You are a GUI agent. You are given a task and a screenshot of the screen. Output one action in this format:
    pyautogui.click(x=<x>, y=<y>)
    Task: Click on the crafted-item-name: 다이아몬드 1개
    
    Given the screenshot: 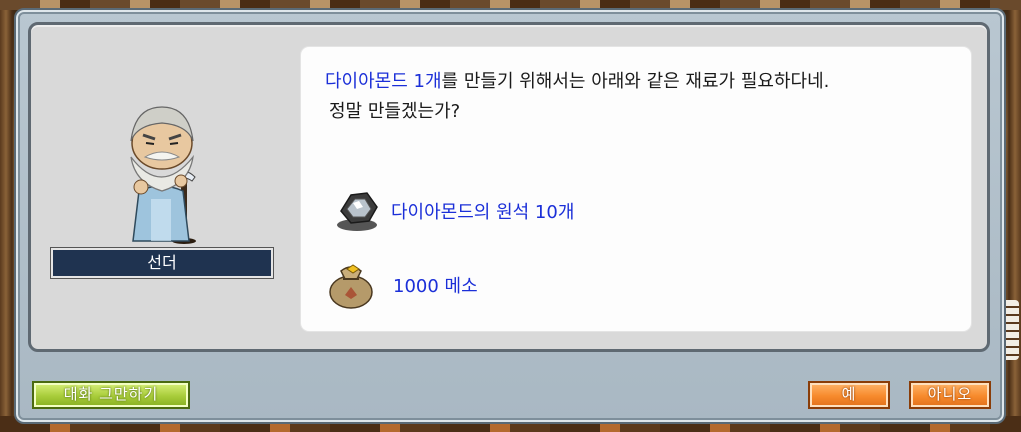 What is the action you would take?
    pyautogui.click(x=383, y=81)
    